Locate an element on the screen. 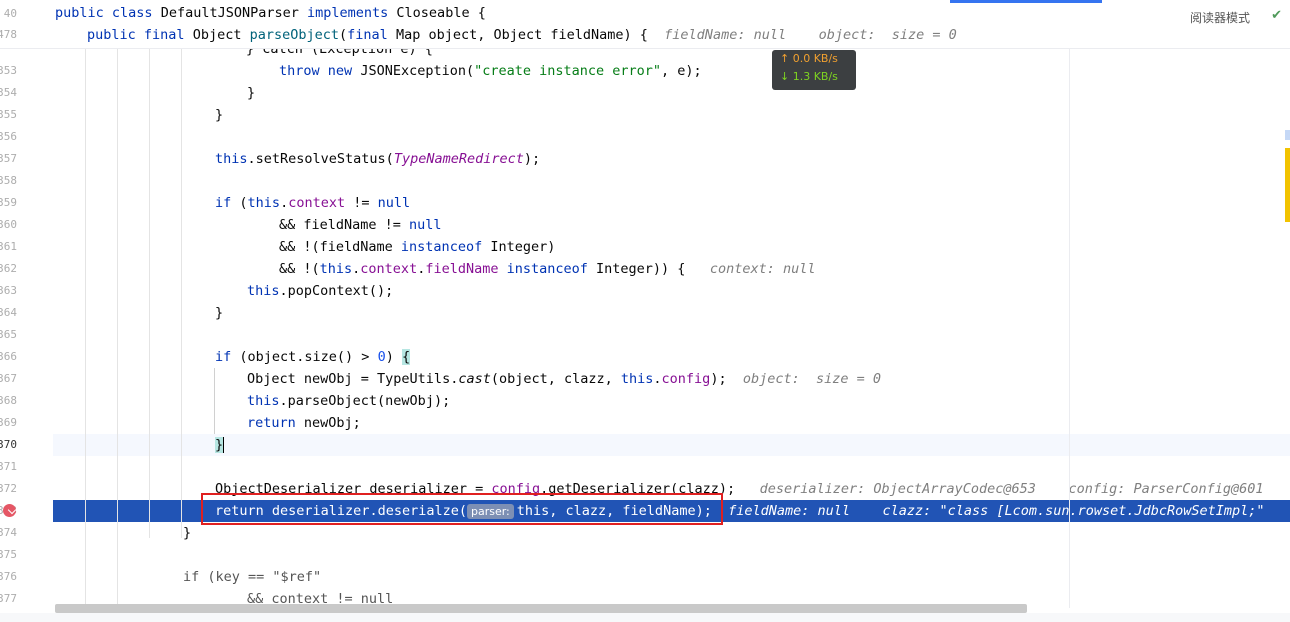 The height and width of the screenshot is (622, 1290). code-token: ) is located at coordinates (393, 357).